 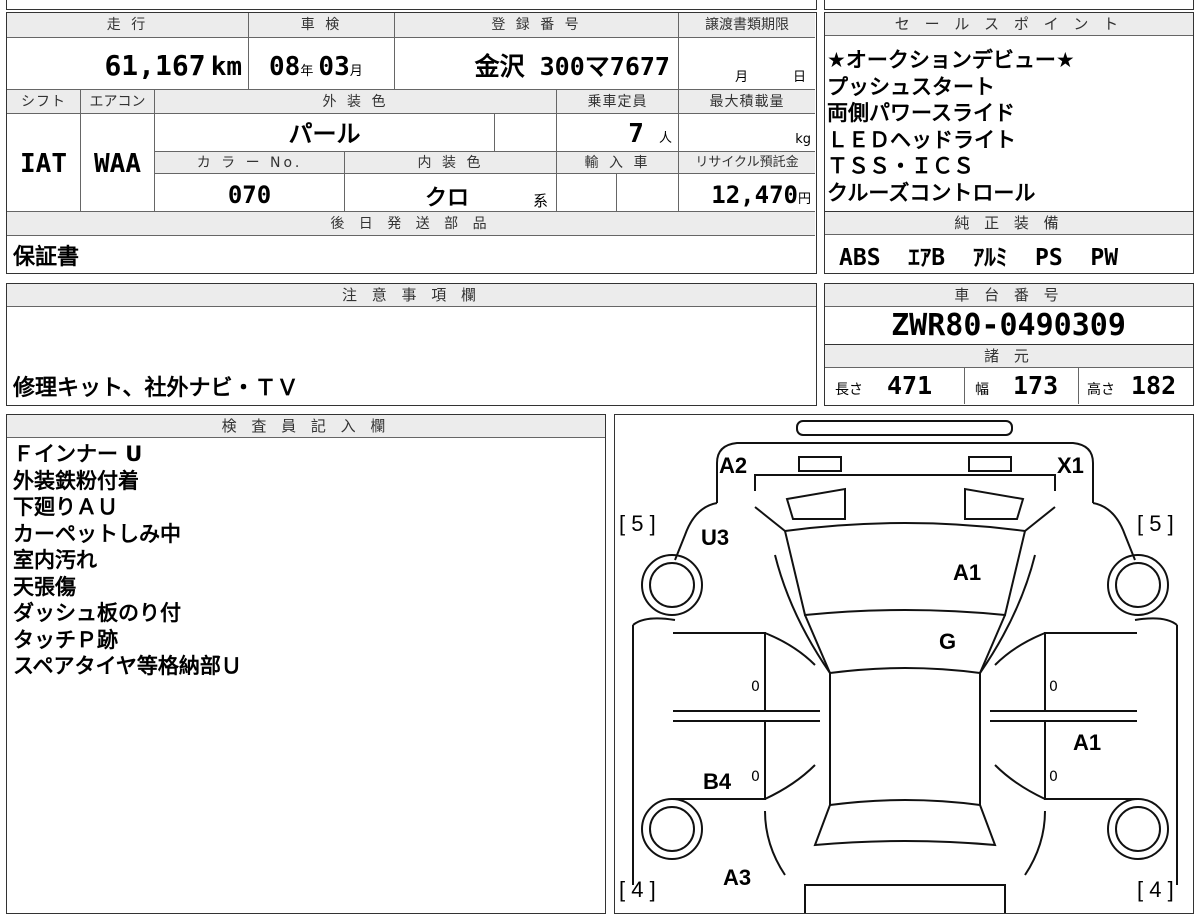 I want to click on mileage-unit: km, so click(x=226, y=67).